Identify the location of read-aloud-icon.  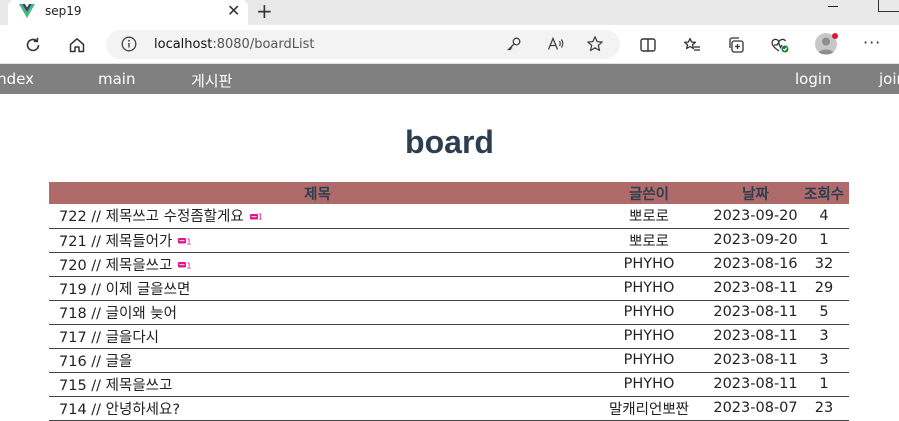
(556, 46).